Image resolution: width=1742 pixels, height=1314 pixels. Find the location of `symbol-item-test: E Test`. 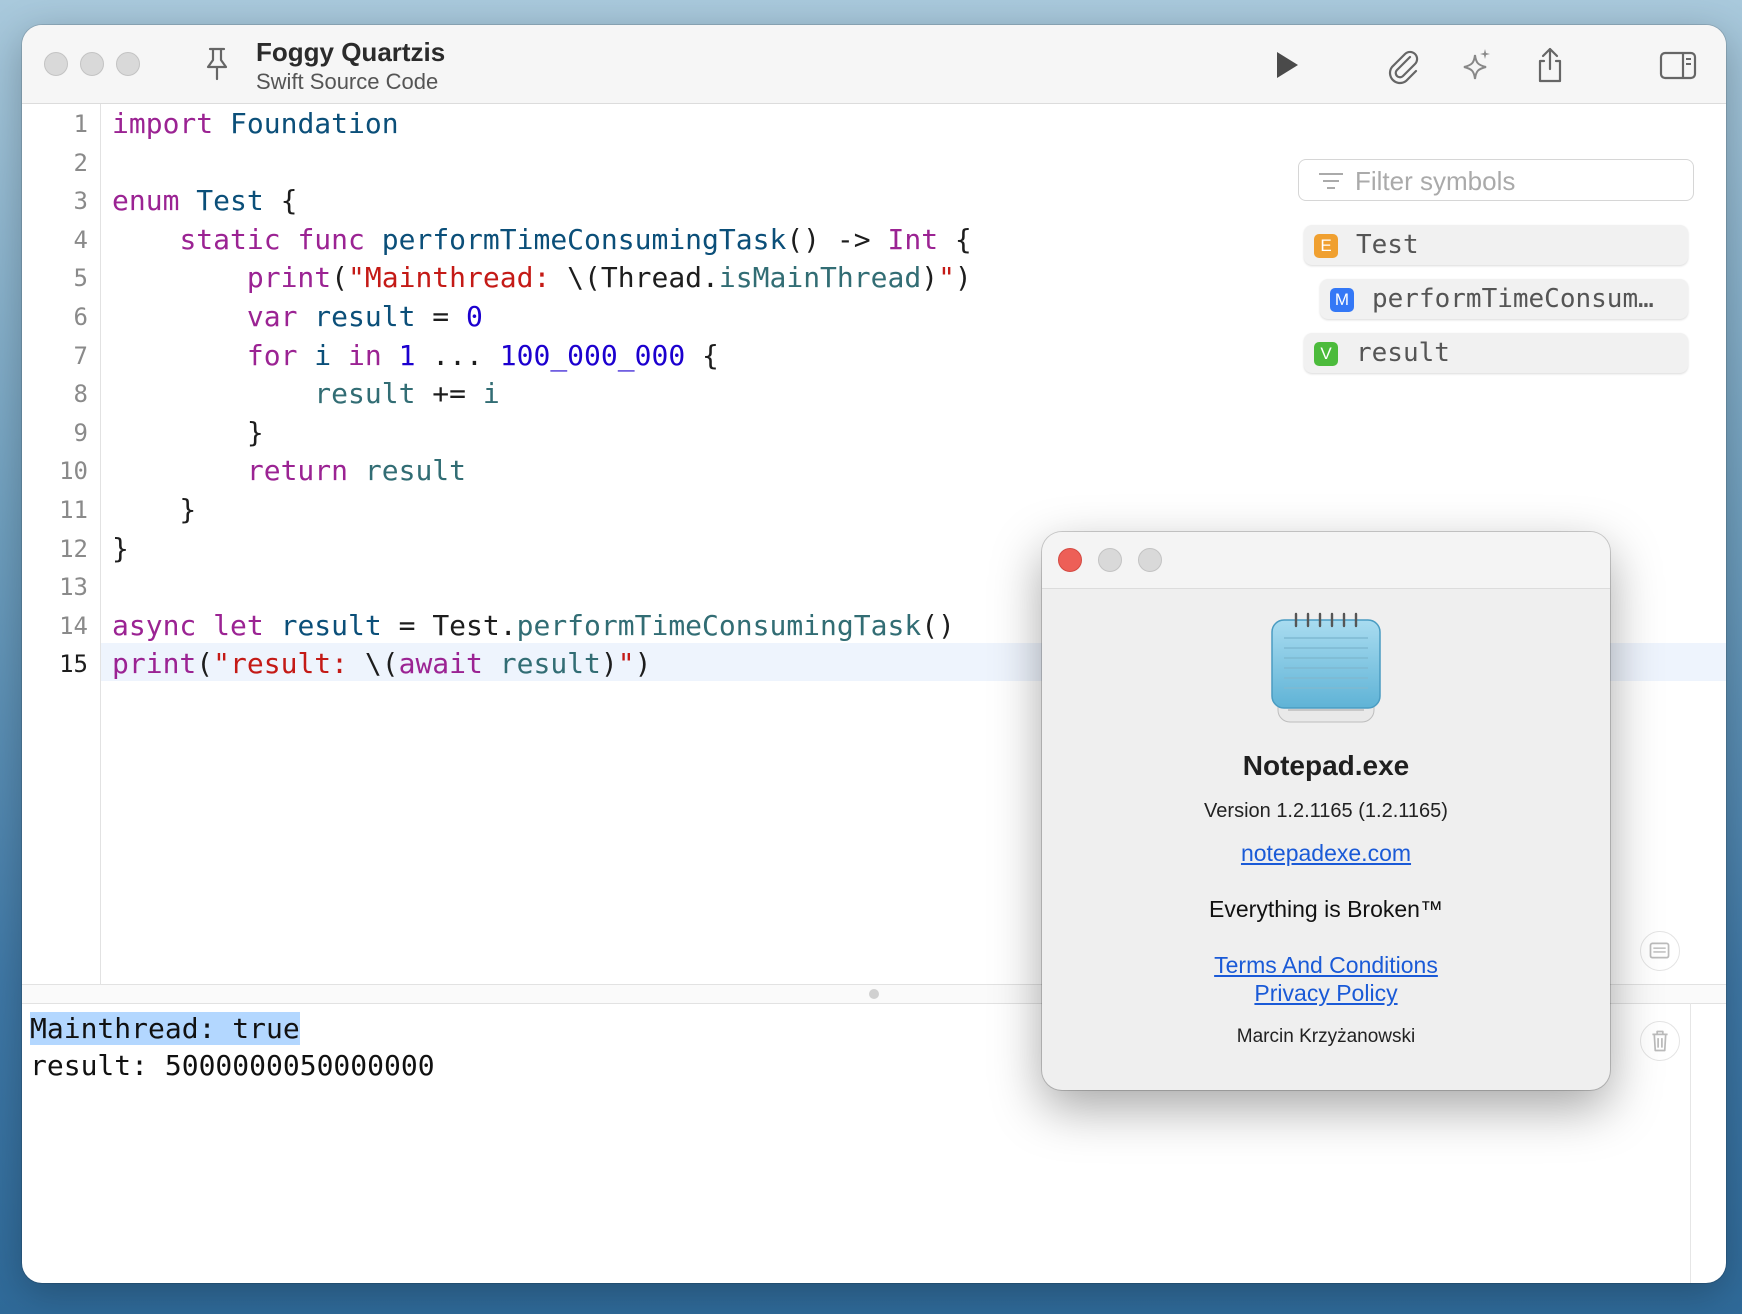

symbol-item-test: E Test is located at coordinates (1496, 245).